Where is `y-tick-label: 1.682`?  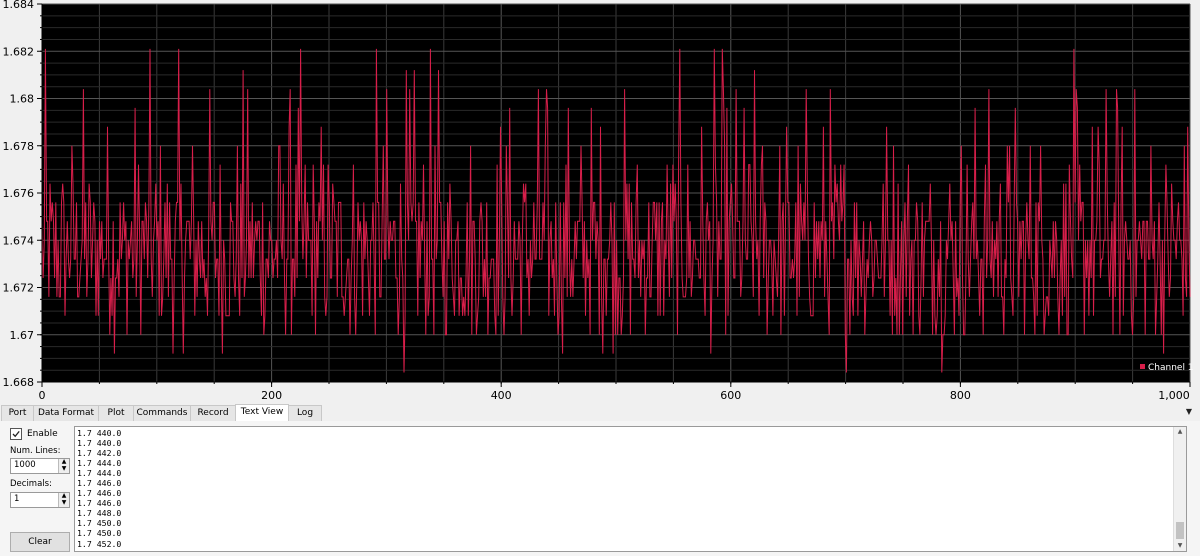
y-tick-label: 1.682 is located at coordinates (19, 51).